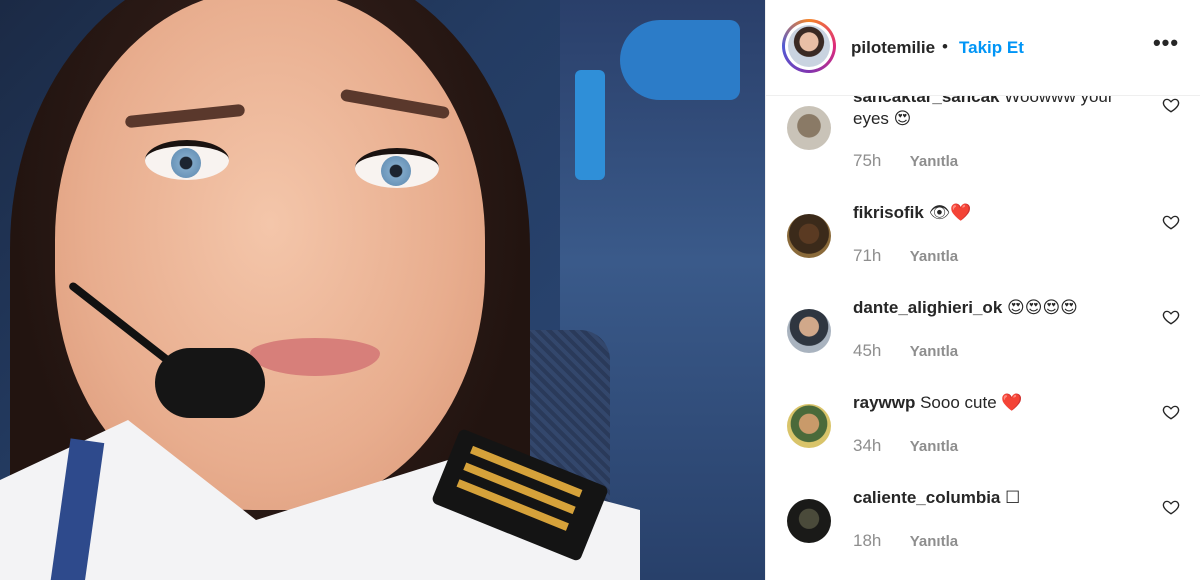 This screenshot has height=580, width=1200. What do you see at coordinates (315, 357) in the screenshot?
I see `lips` at bounding box center [315, 357].